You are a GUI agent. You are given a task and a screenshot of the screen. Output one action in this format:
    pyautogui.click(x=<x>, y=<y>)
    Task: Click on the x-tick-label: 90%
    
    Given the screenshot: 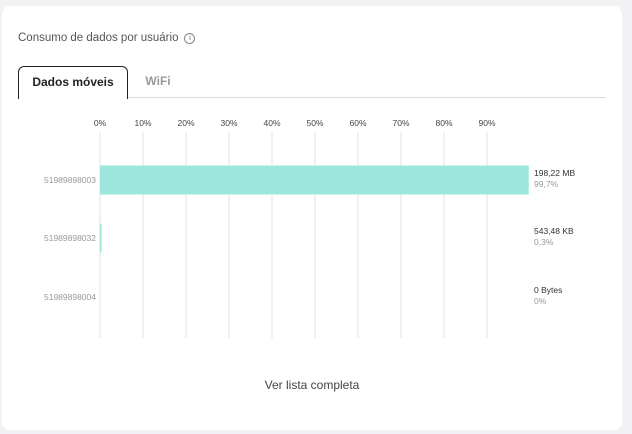 What is the action you would take?
    pyautogui.click(x=486, y=123)
    